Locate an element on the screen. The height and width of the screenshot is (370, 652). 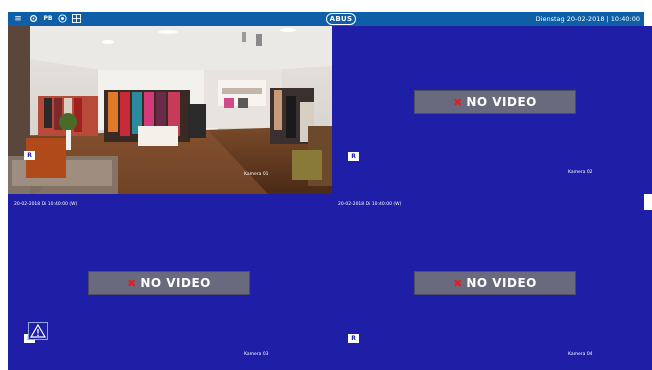
alarm-button is located at coordinates (38, 331).